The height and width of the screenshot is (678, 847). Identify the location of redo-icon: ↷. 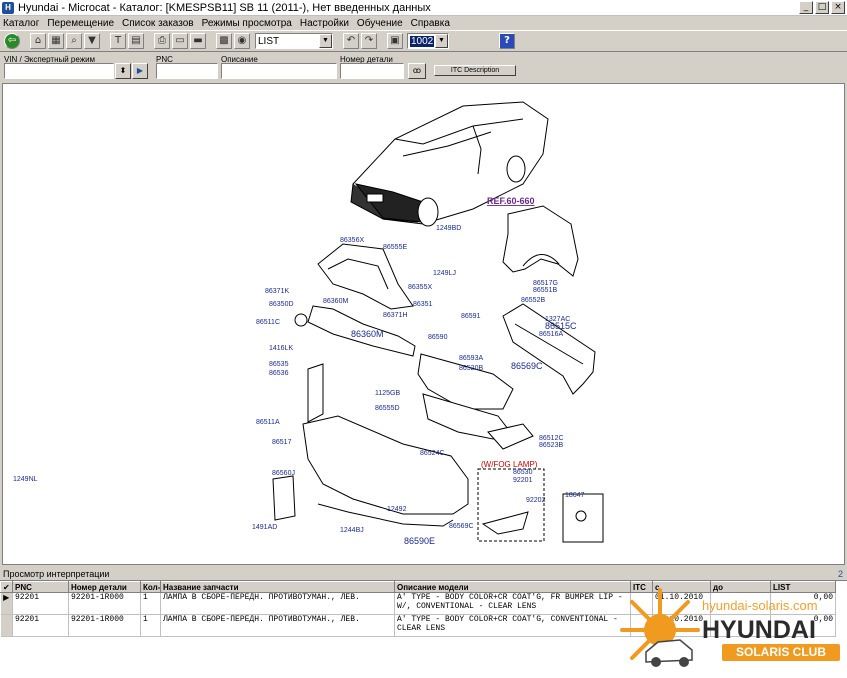
(369, 41).